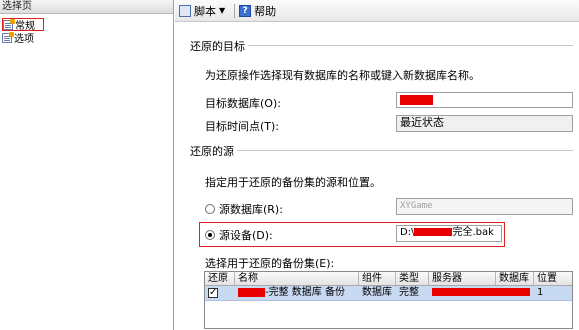 The image size is (579, 330). What do you see at coordinates (342, 75) in the screenshot?
I see `restore-target-description: 为还原操作选择现有数据库的名称或键入新数据库名称。` at bounding box center [342, 75].